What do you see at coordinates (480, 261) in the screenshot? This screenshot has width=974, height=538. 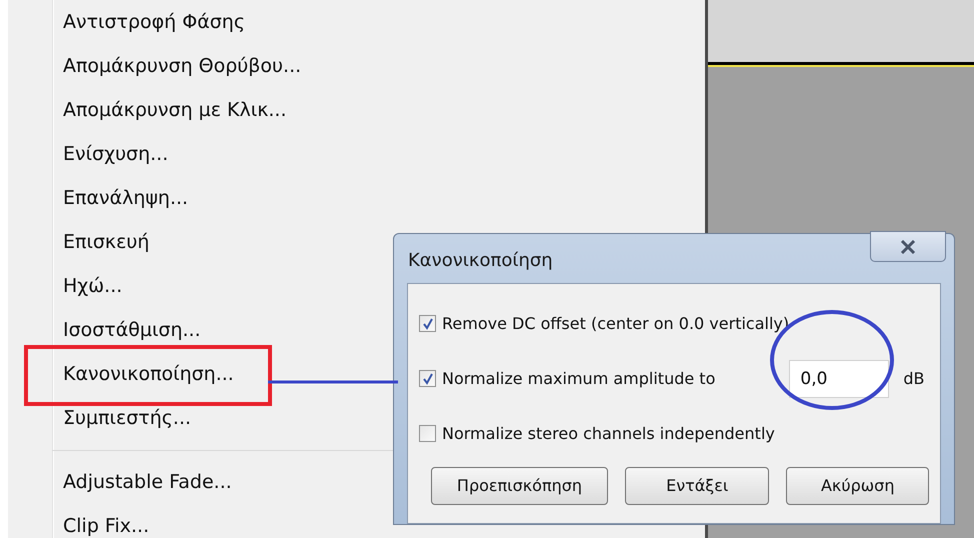 I see `dialog-title: Κανονικοποίηση` at bounding box center [480, 261].